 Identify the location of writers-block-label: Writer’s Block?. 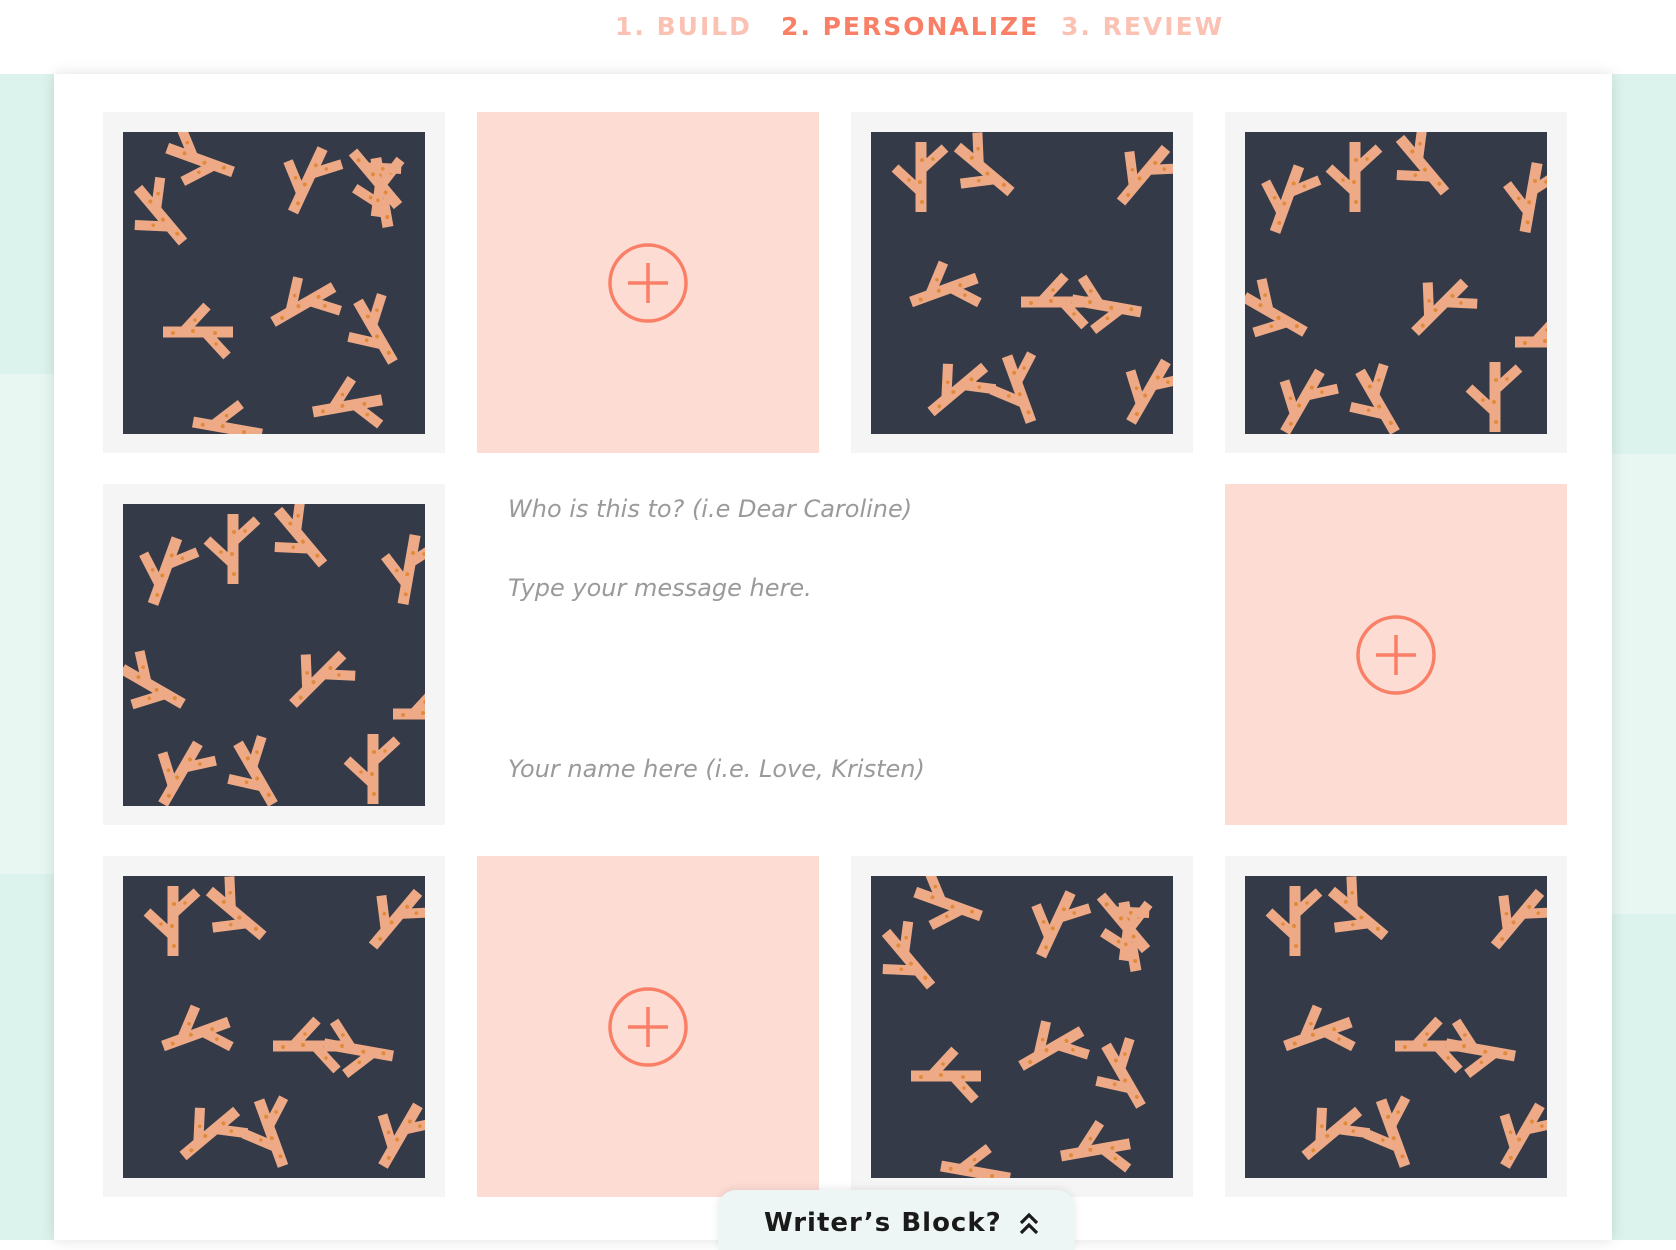
(883, 1223).